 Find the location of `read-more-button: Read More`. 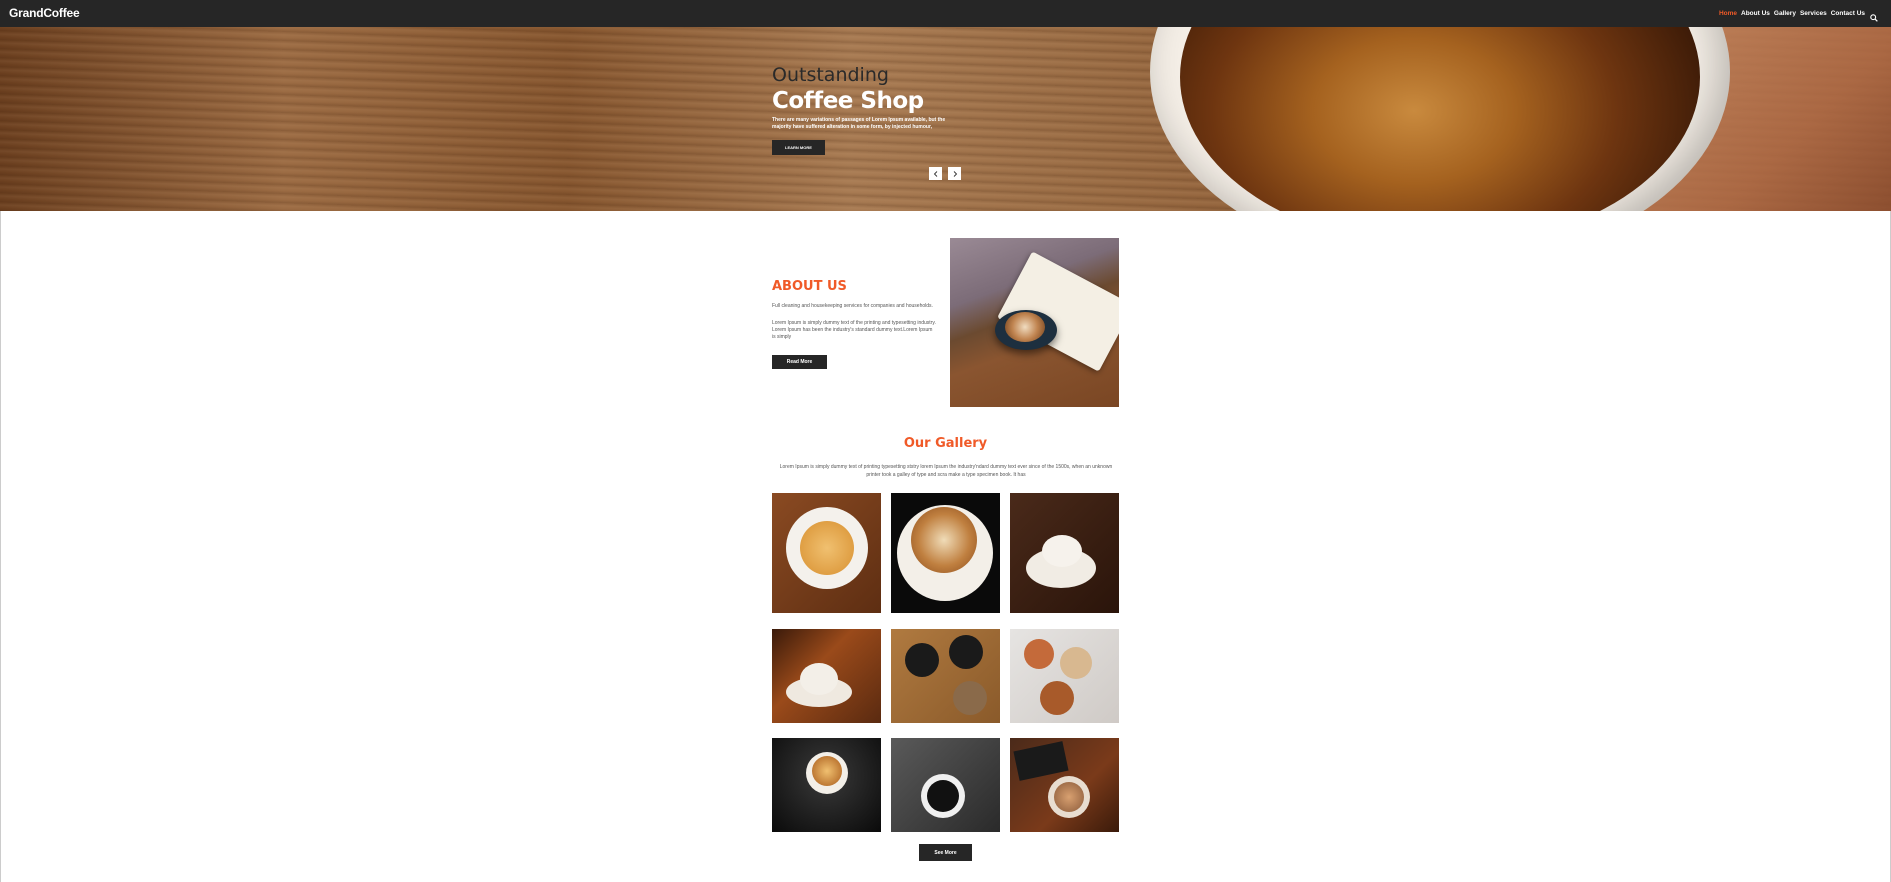

read-more-button: Read More is located at coordinates (799, 362).